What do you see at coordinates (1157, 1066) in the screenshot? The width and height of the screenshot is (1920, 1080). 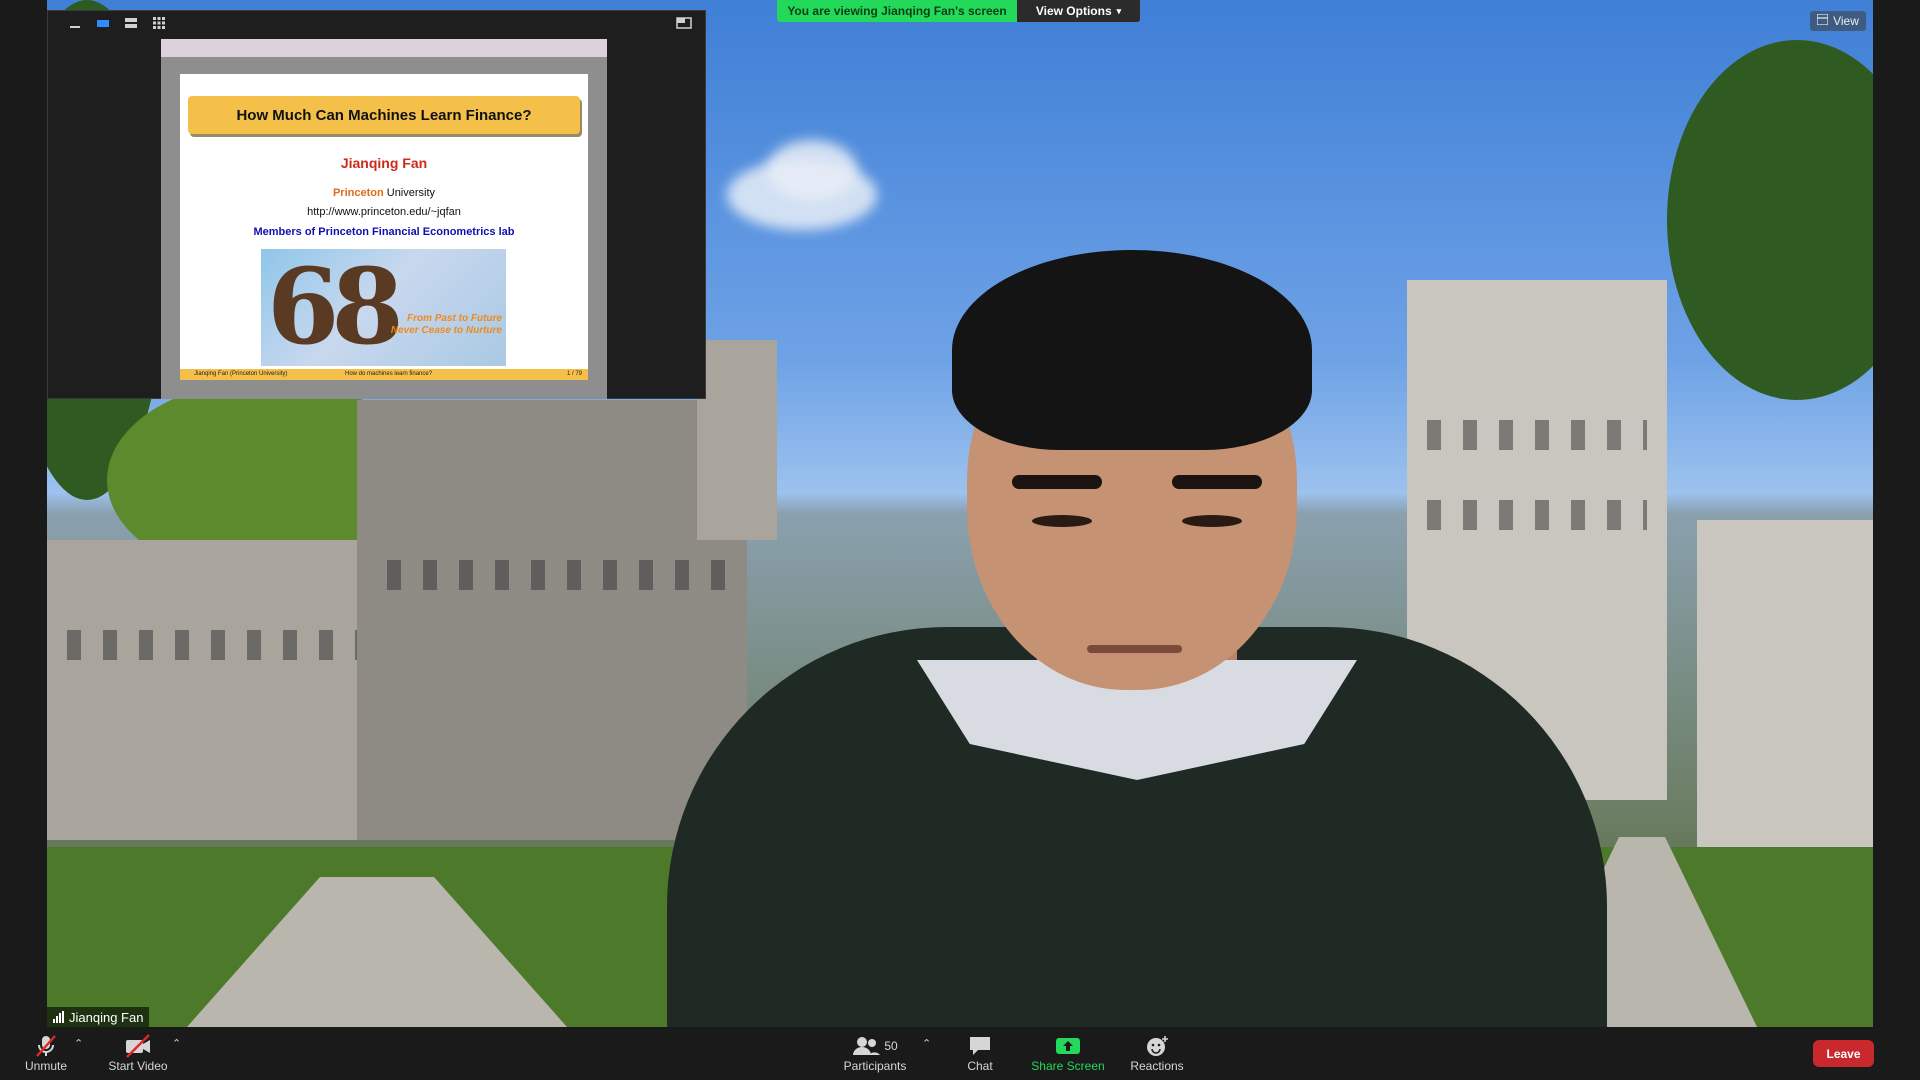 I see `reactions-label: Reactions` at bounding box center [1157, 1066].